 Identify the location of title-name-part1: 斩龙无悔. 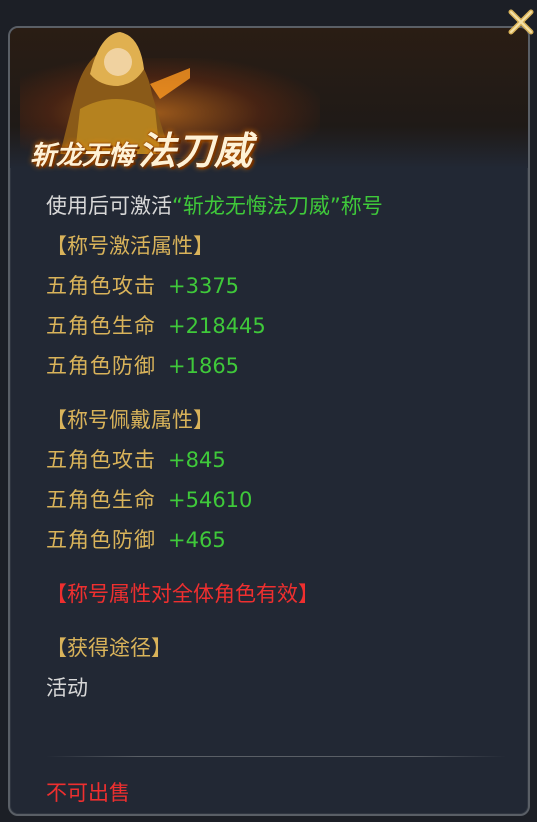
(82, 156).